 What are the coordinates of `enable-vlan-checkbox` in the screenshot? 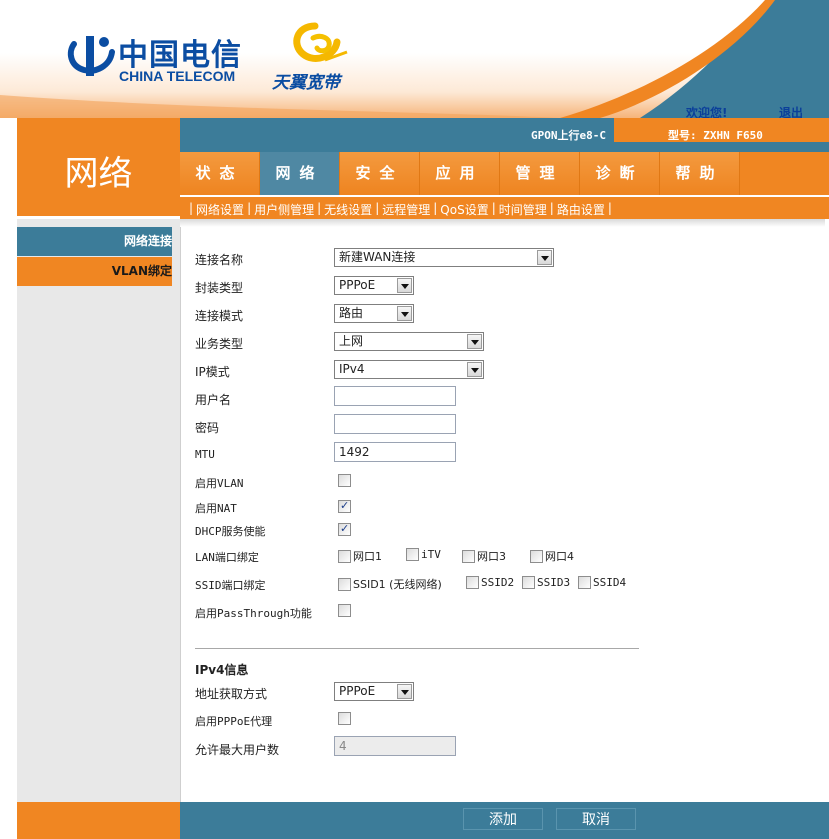 It's located at (344, 480).